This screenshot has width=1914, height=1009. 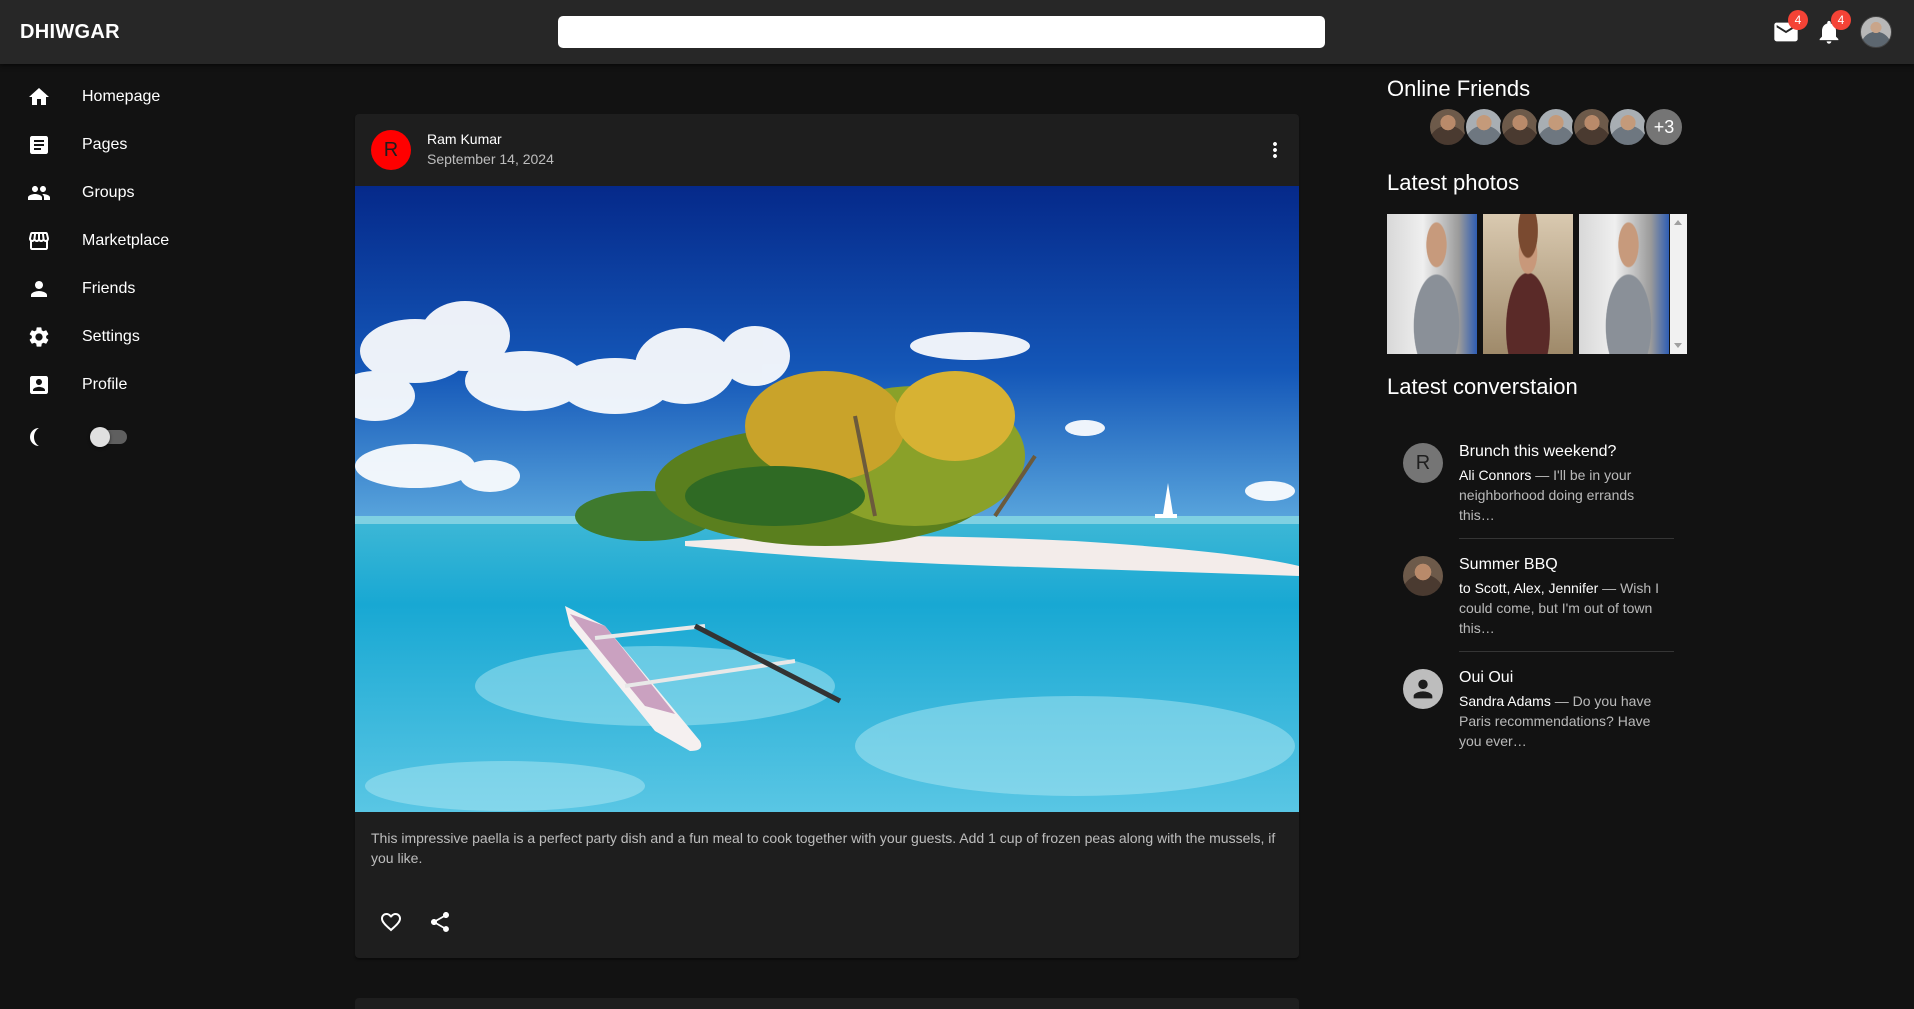 What do you see at coordinates (1486, 677) in the screenshot?
I see `conversation-title: Oui Oui` at bounding box center [1486, 677].